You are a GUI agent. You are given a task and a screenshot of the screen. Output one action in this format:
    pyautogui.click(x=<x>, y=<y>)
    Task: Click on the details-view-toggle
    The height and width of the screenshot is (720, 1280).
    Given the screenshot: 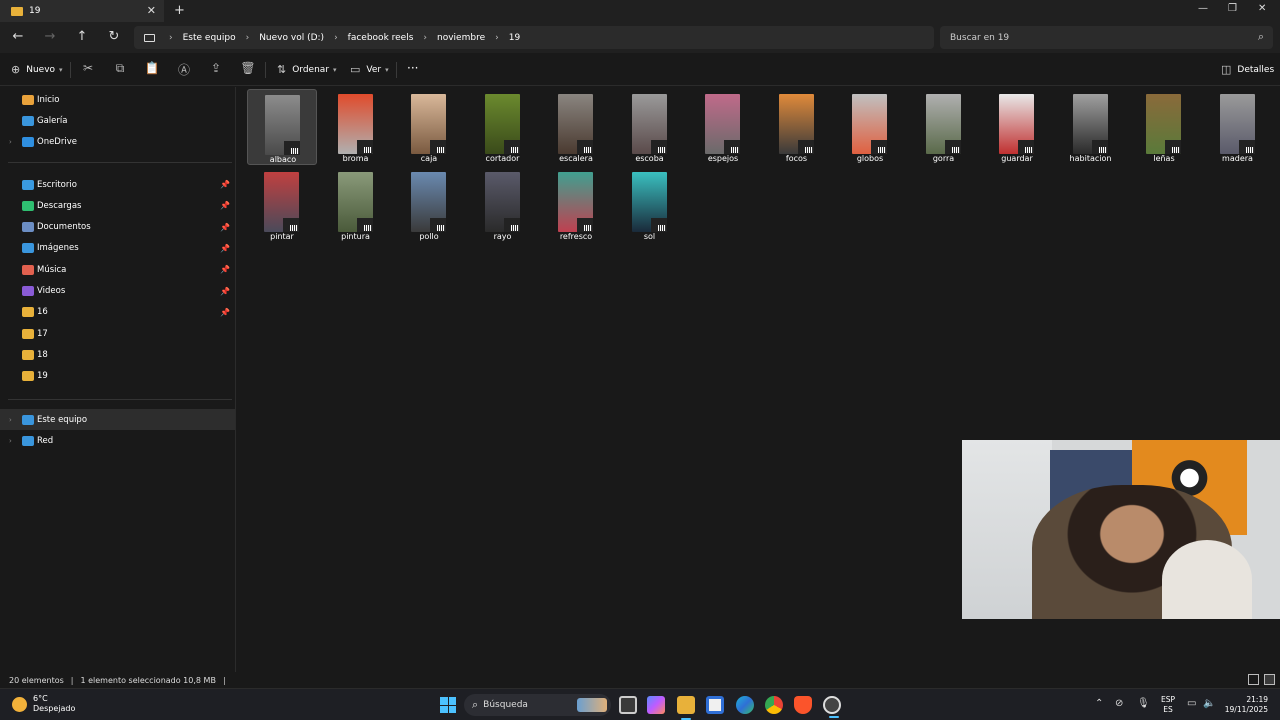 What is the action you would take?
    pyautogui.click(x=1253, y=679)
    